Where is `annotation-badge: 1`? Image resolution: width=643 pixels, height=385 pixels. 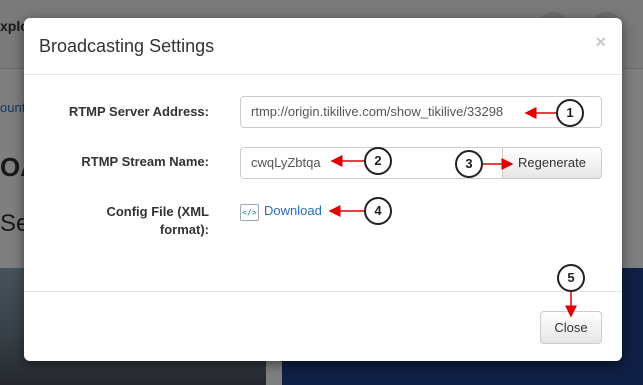
annotation-badge: 1 is located at coordinates (570, 113).